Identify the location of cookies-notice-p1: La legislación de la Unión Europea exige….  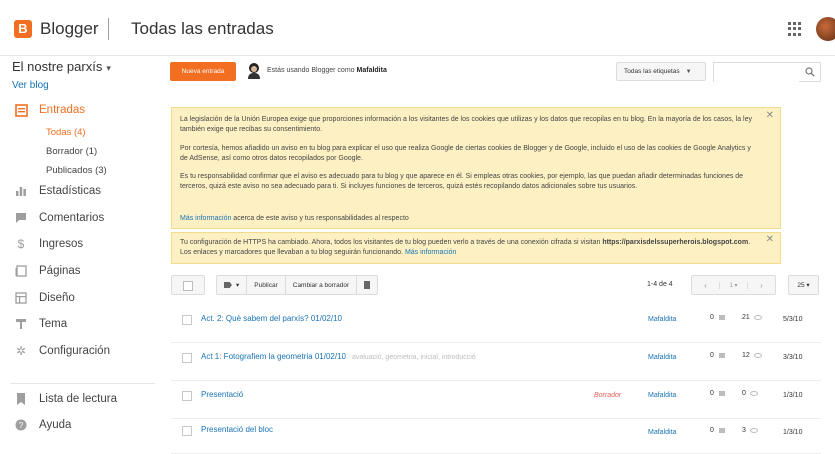
(466, 124).